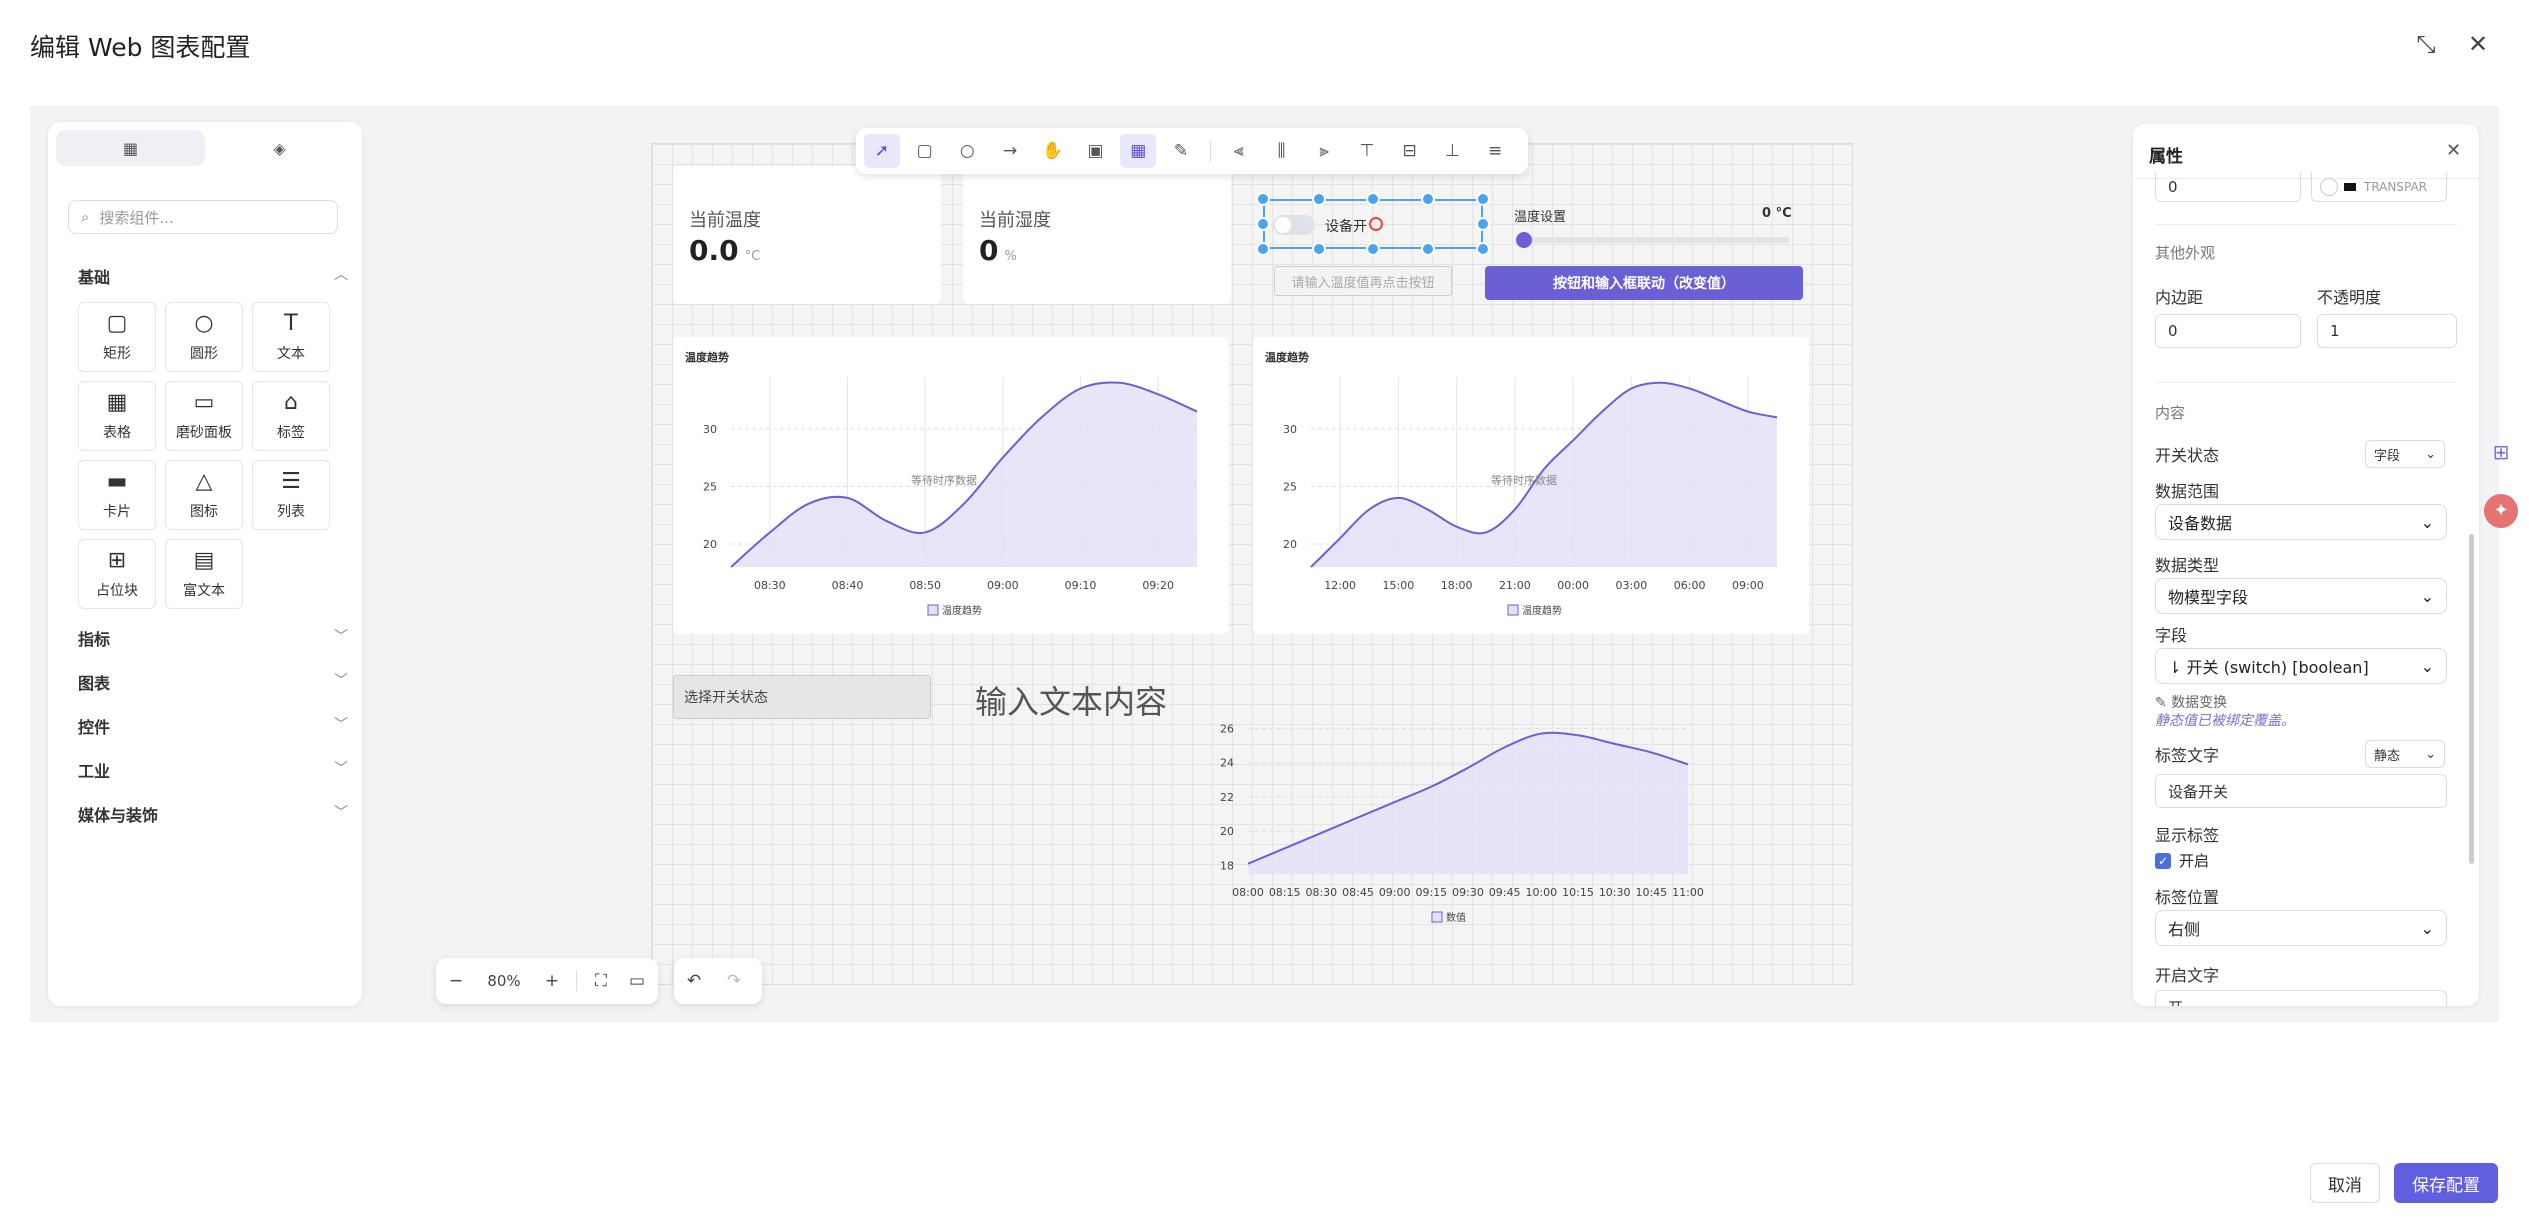 The width and height of the screenshot is (2529, 1221). I want to click on hand-tool-icon: ✋, so click(1053, 151).